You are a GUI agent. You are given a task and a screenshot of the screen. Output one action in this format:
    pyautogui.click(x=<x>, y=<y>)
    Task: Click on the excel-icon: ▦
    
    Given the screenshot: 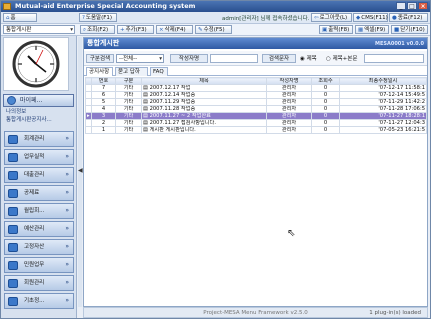 What is the action you would take?
    pyautogui.click(x=361, y=30)
    